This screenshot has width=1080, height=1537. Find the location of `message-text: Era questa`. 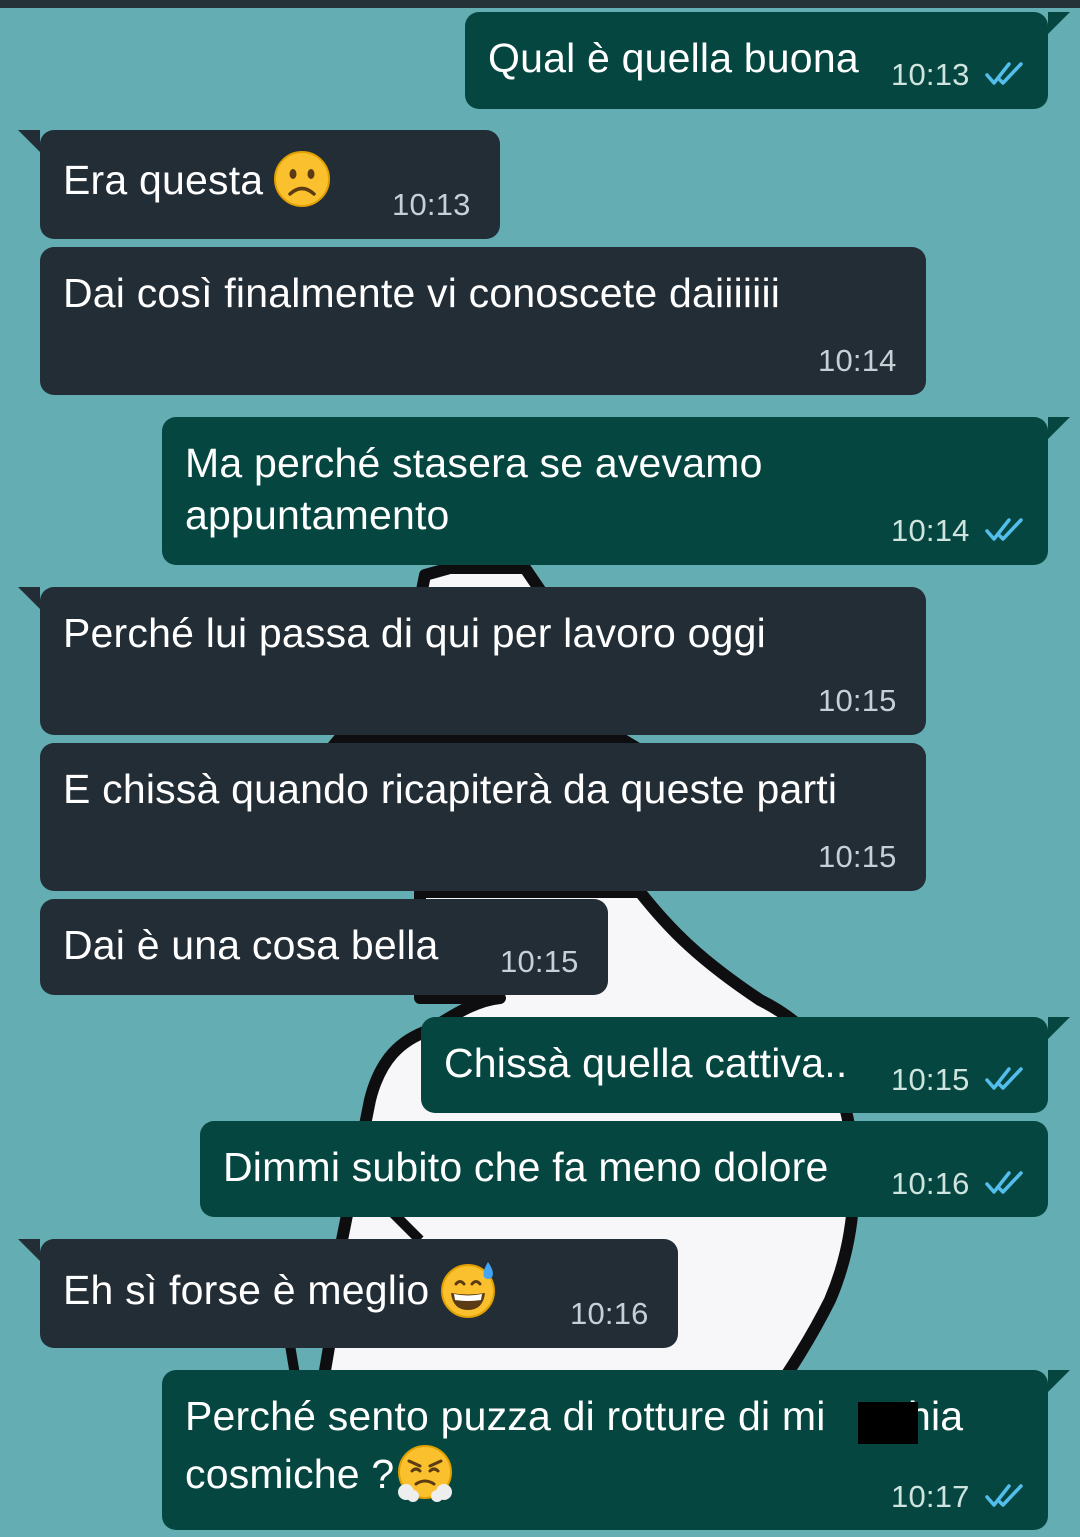

message-text: Era questa is located at coordinates (163, 180).